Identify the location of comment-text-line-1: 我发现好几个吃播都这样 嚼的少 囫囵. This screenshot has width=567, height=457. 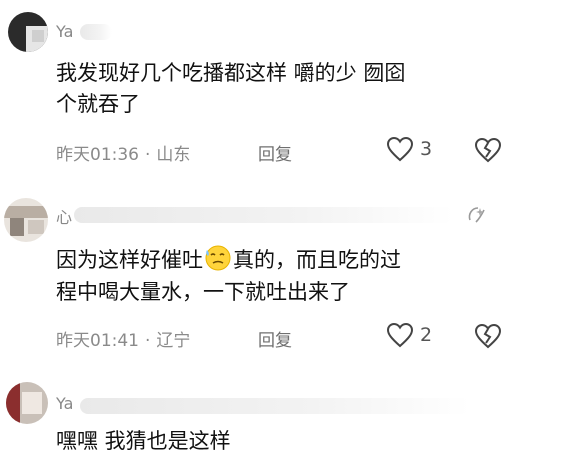
(231, 73).